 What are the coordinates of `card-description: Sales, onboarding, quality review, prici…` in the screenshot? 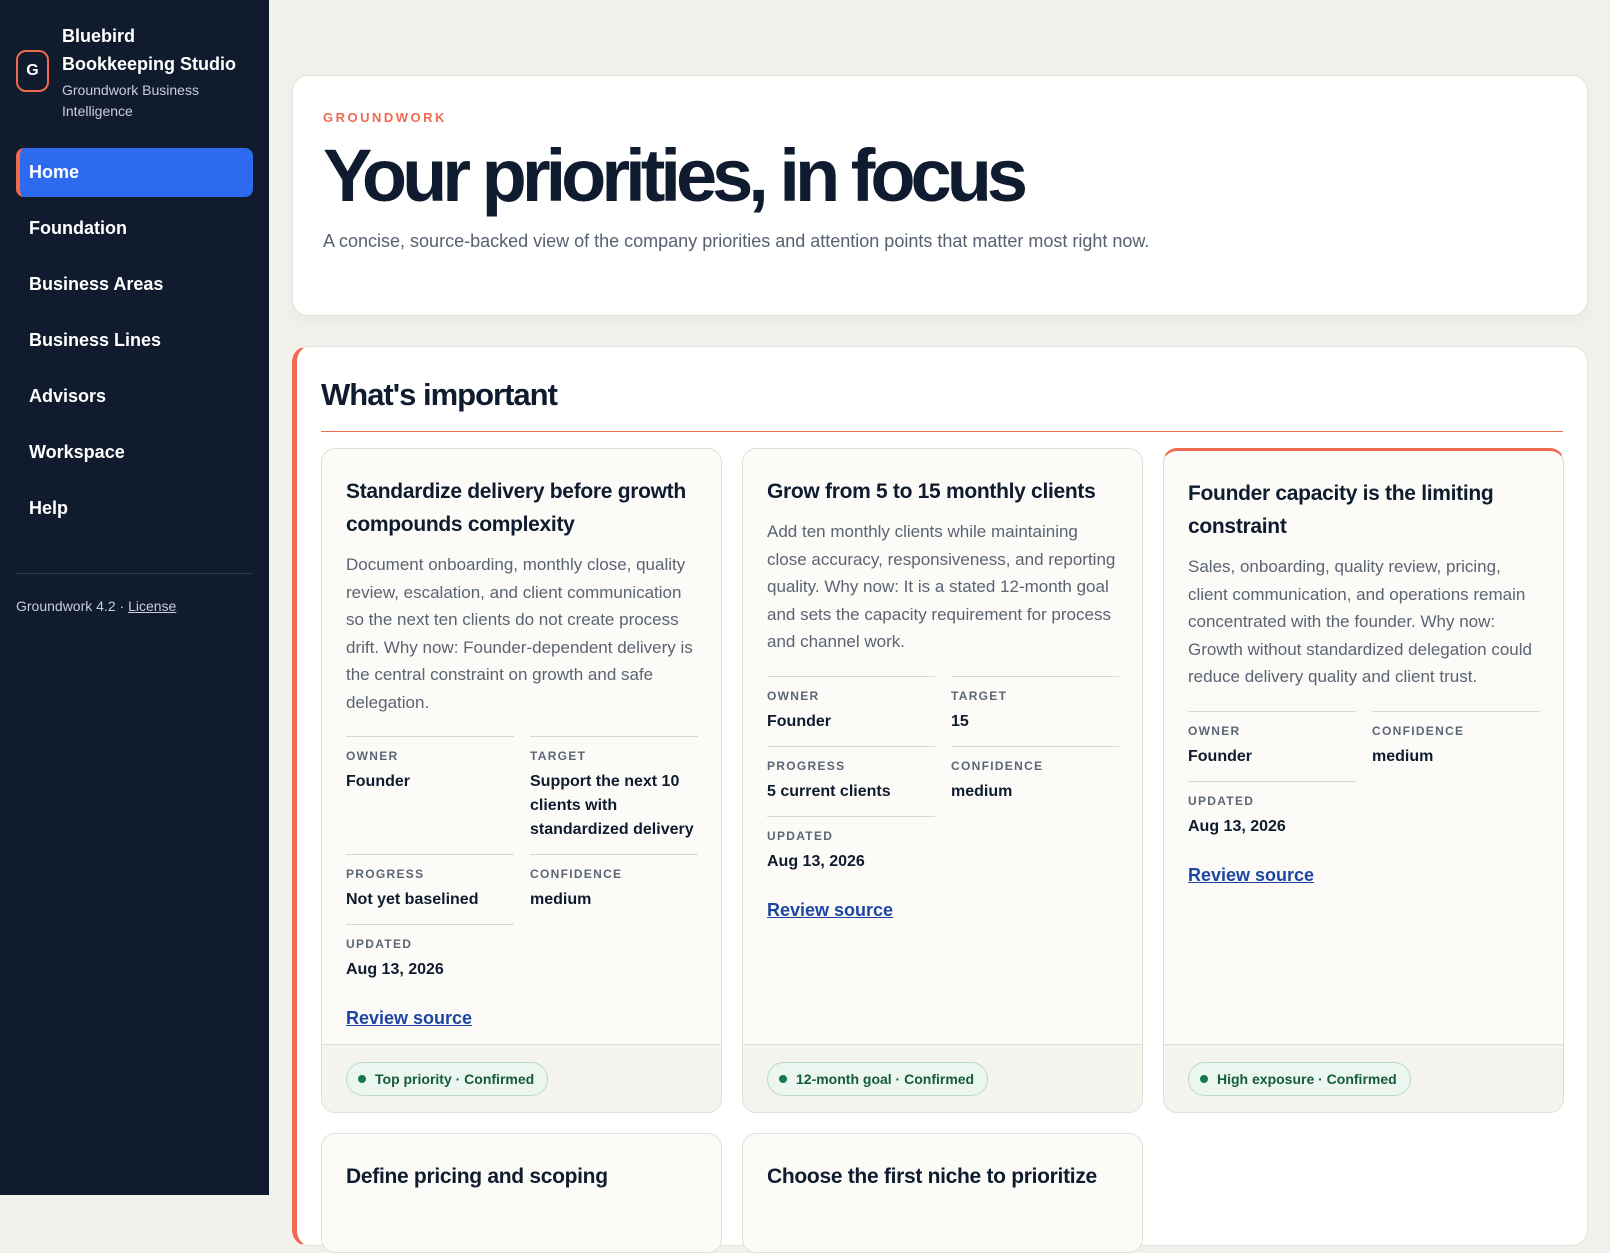 It's located at (1360, 621).